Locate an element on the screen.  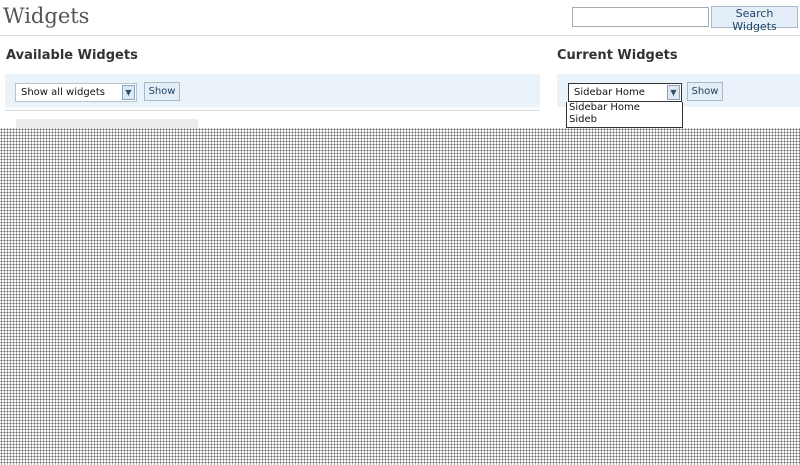
search-widgets-button: Search Widgets is located at coordinates (754, 19).